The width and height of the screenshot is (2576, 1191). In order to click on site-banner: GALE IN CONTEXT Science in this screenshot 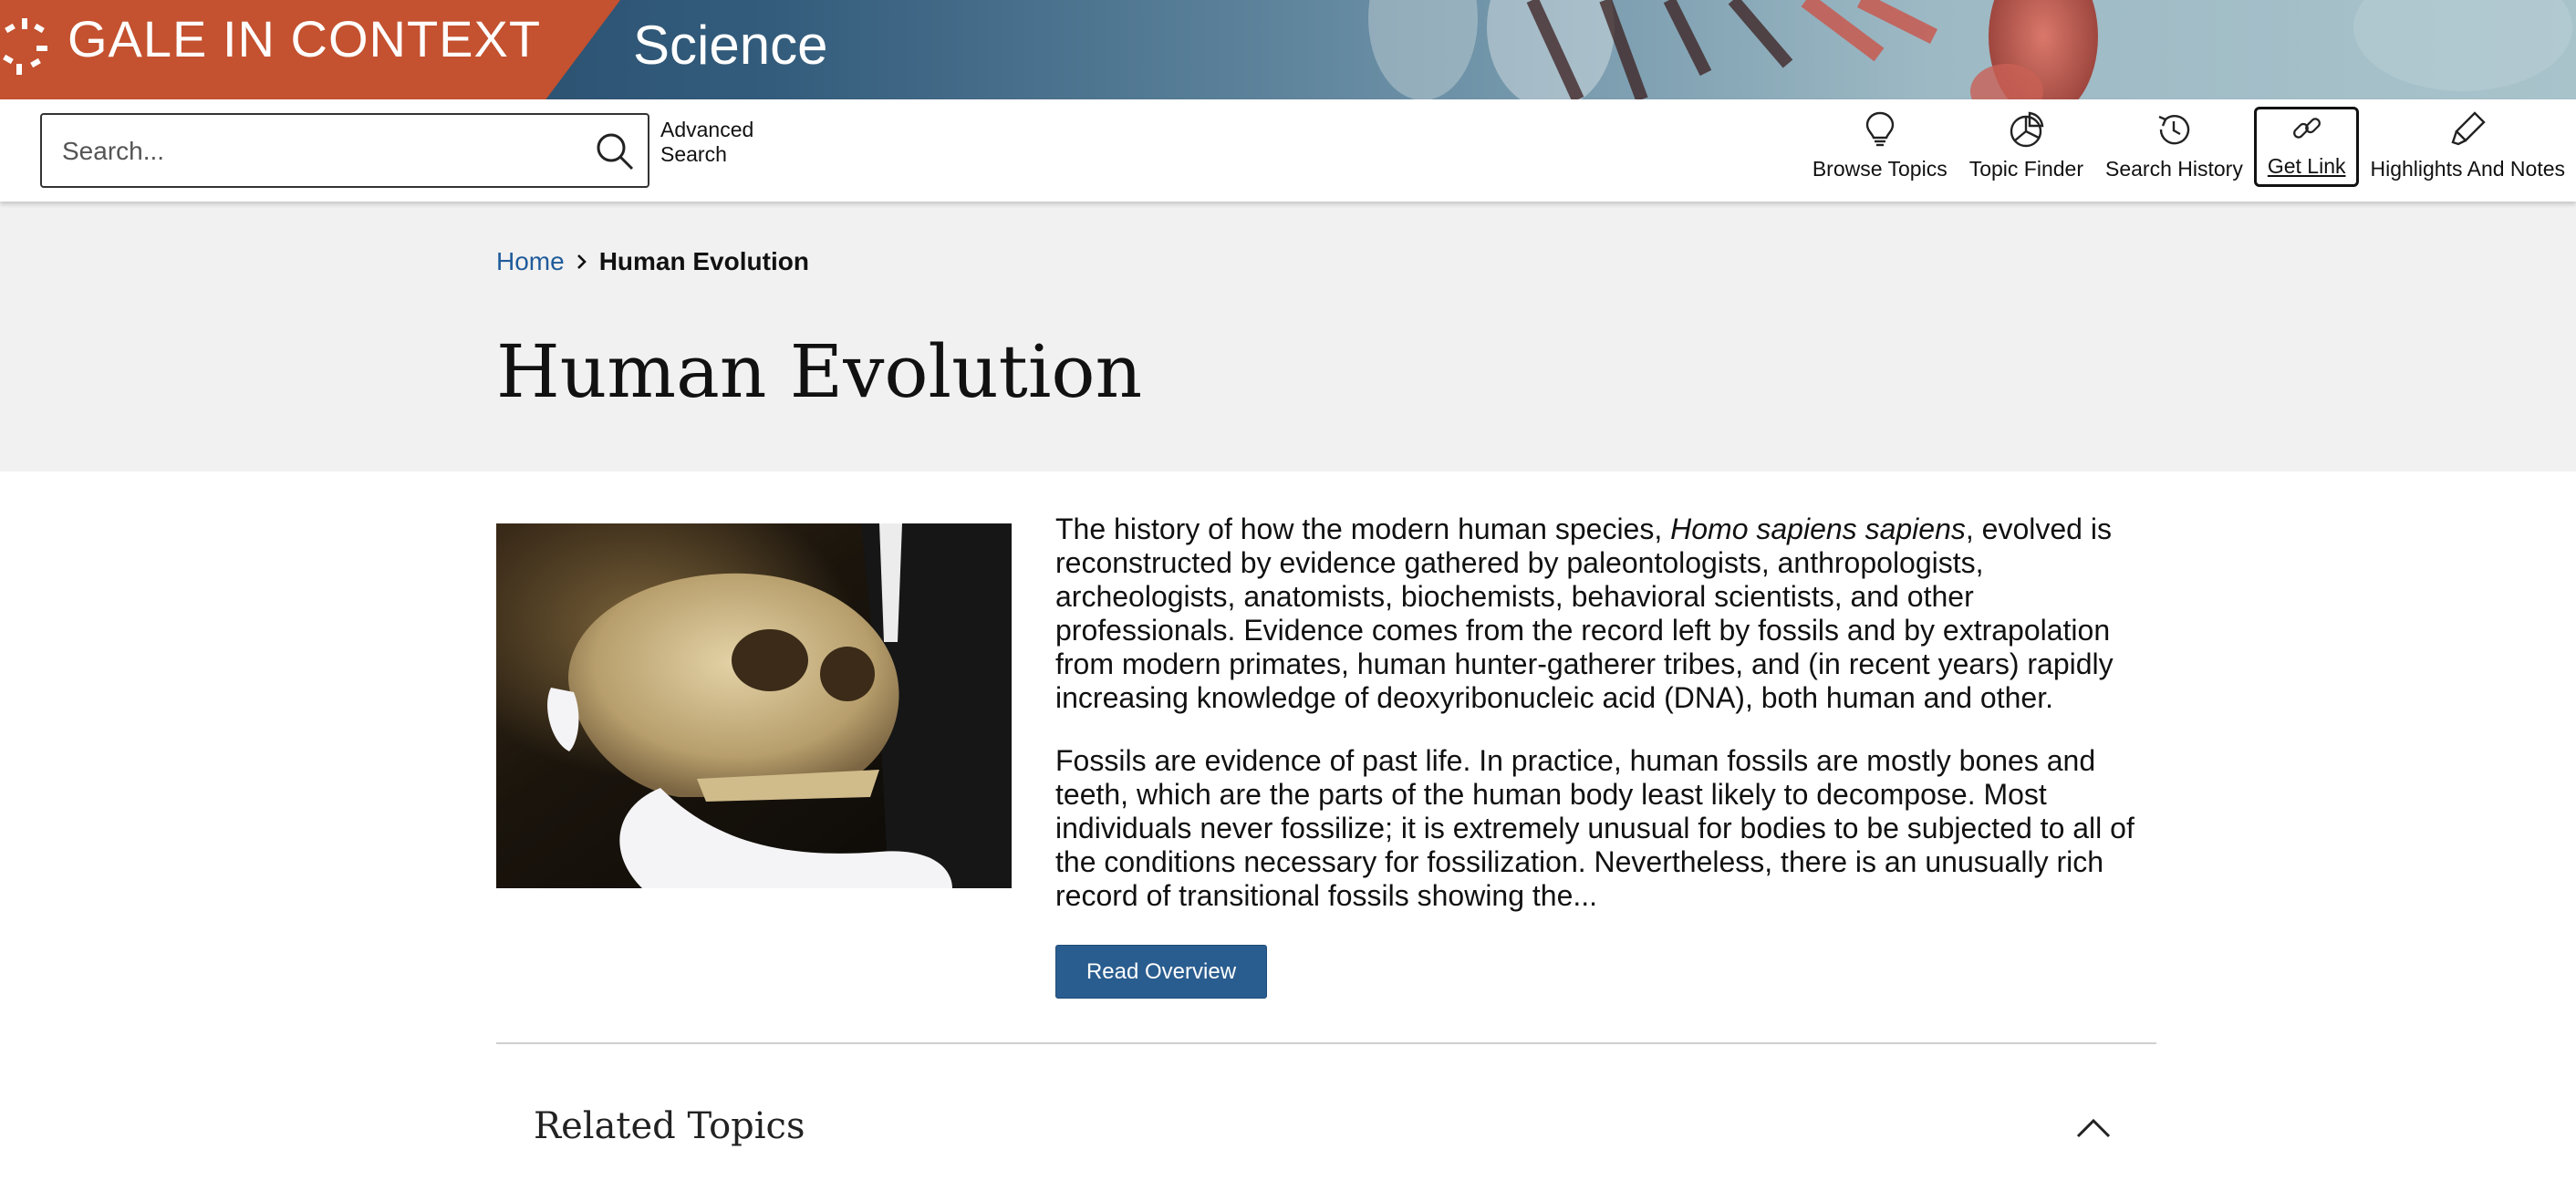, I will do `click(1288, 49)`.